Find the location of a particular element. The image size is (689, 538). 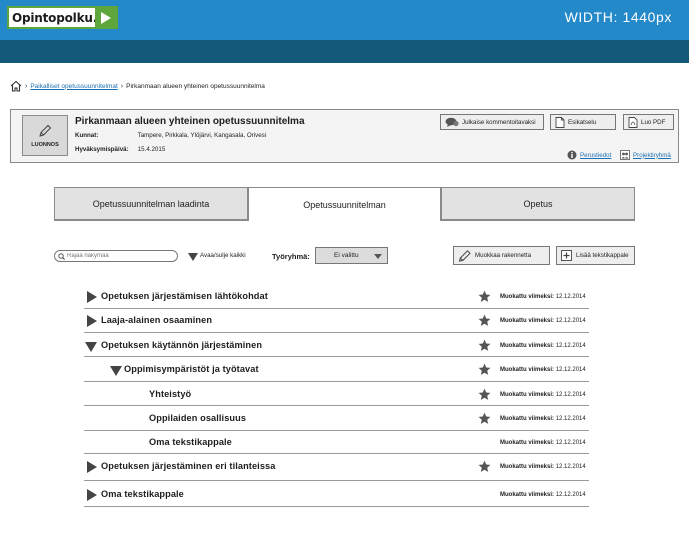

search-icon is located at coordinates (61, 256).